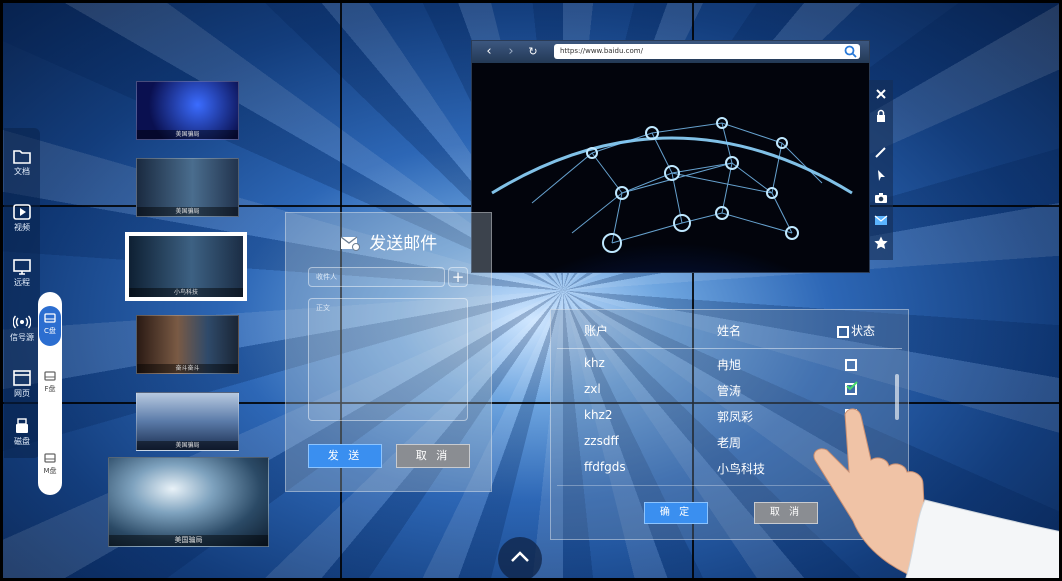 This screenshot has height=581, width=1062. What do you see at coordinates (881, 220) in the screenshot?
I see `mail-icon` at bounding box center [881, 220].